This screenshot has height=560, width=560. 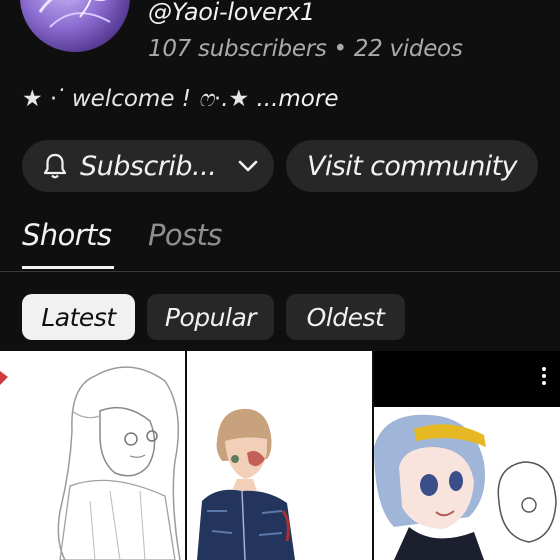 I want to click on bio-text: ★ ⋅ ̇ welcome ! ෆ⋅.★, so click(x=136, y=99).